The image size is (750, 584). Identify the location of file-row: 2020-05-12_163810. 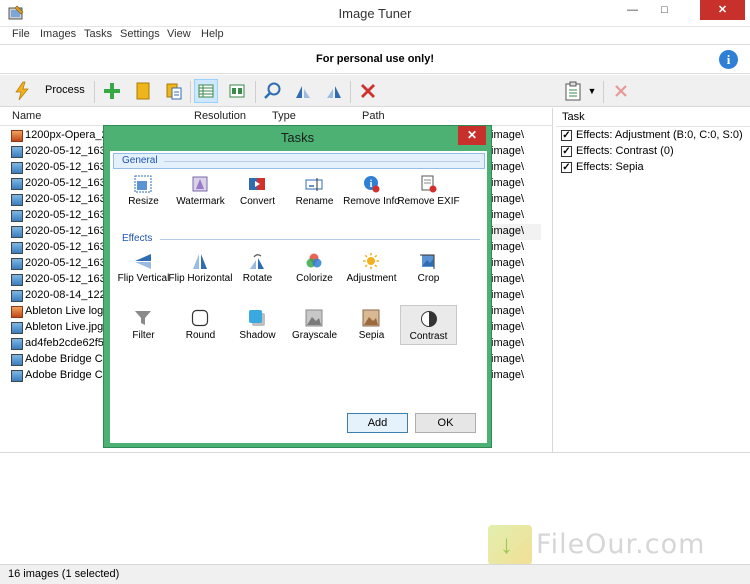
(58, 232).